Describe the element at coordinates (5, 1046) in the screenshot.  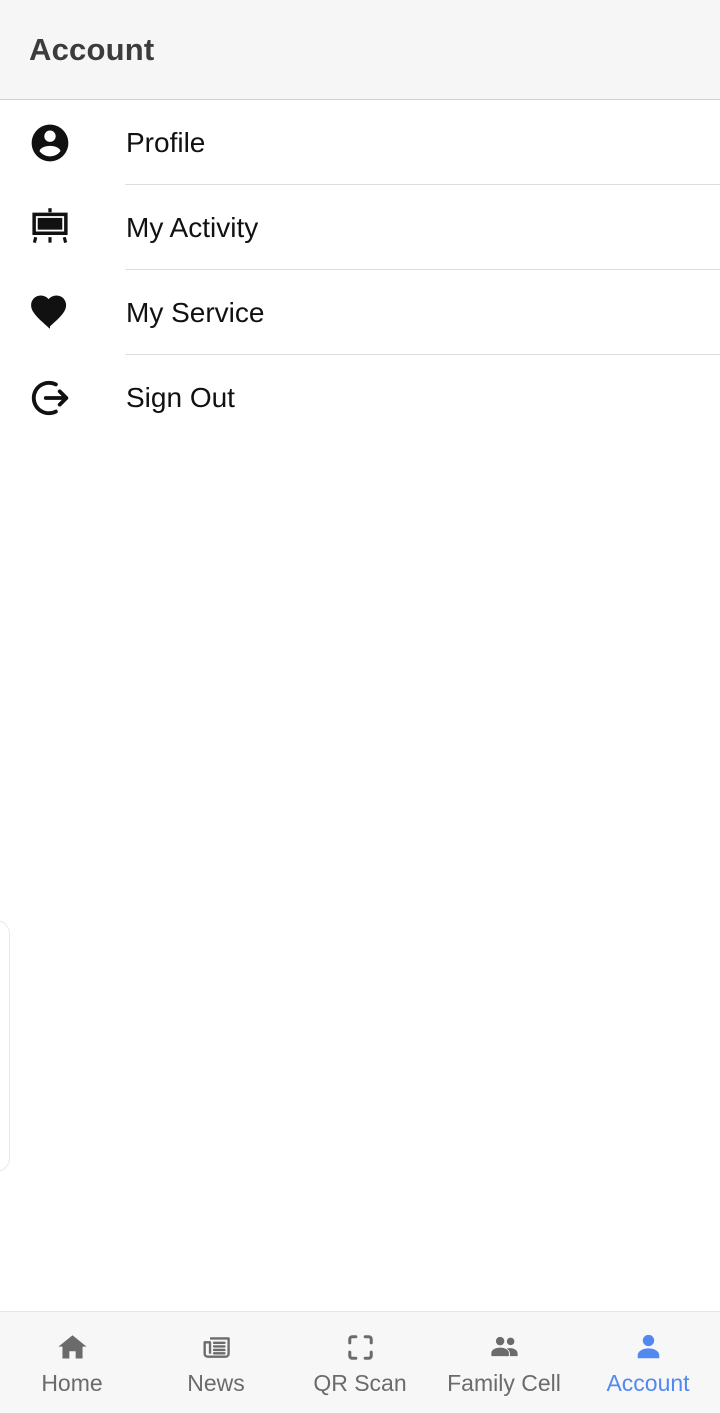
I see `offscreen-card-edge` at that location.